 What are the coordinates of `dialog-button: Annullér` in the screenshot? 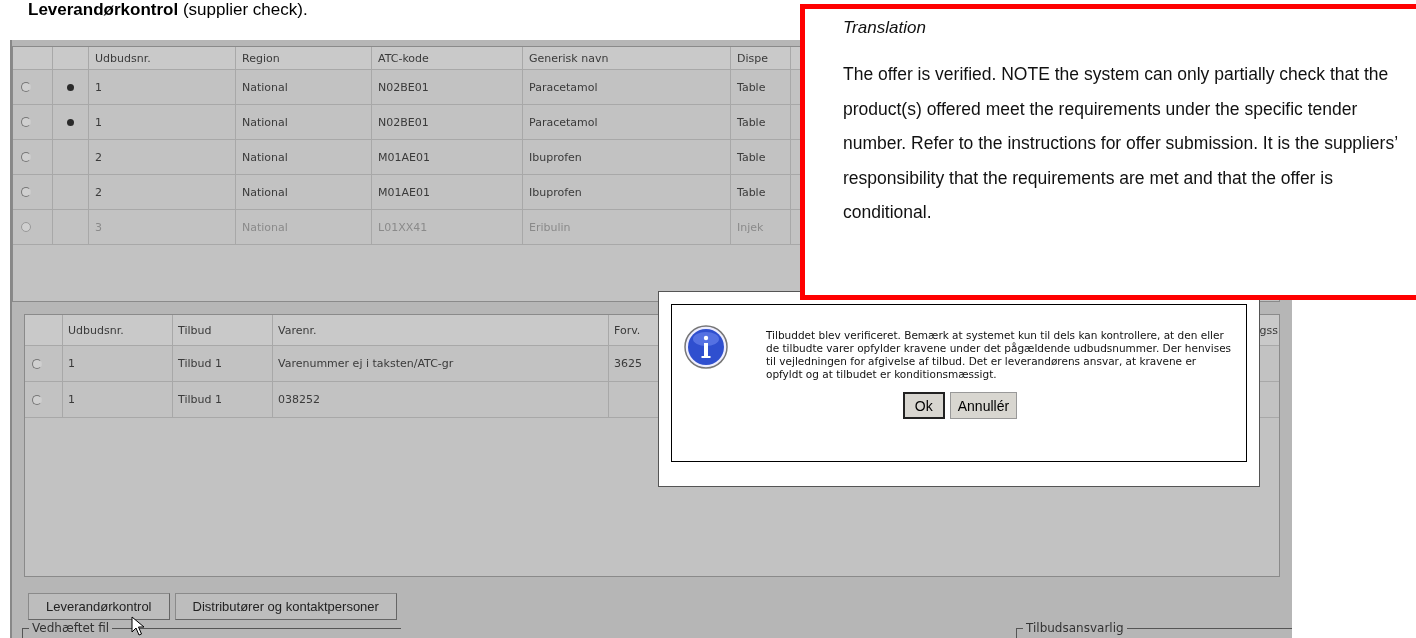 It's located at (983, 405).